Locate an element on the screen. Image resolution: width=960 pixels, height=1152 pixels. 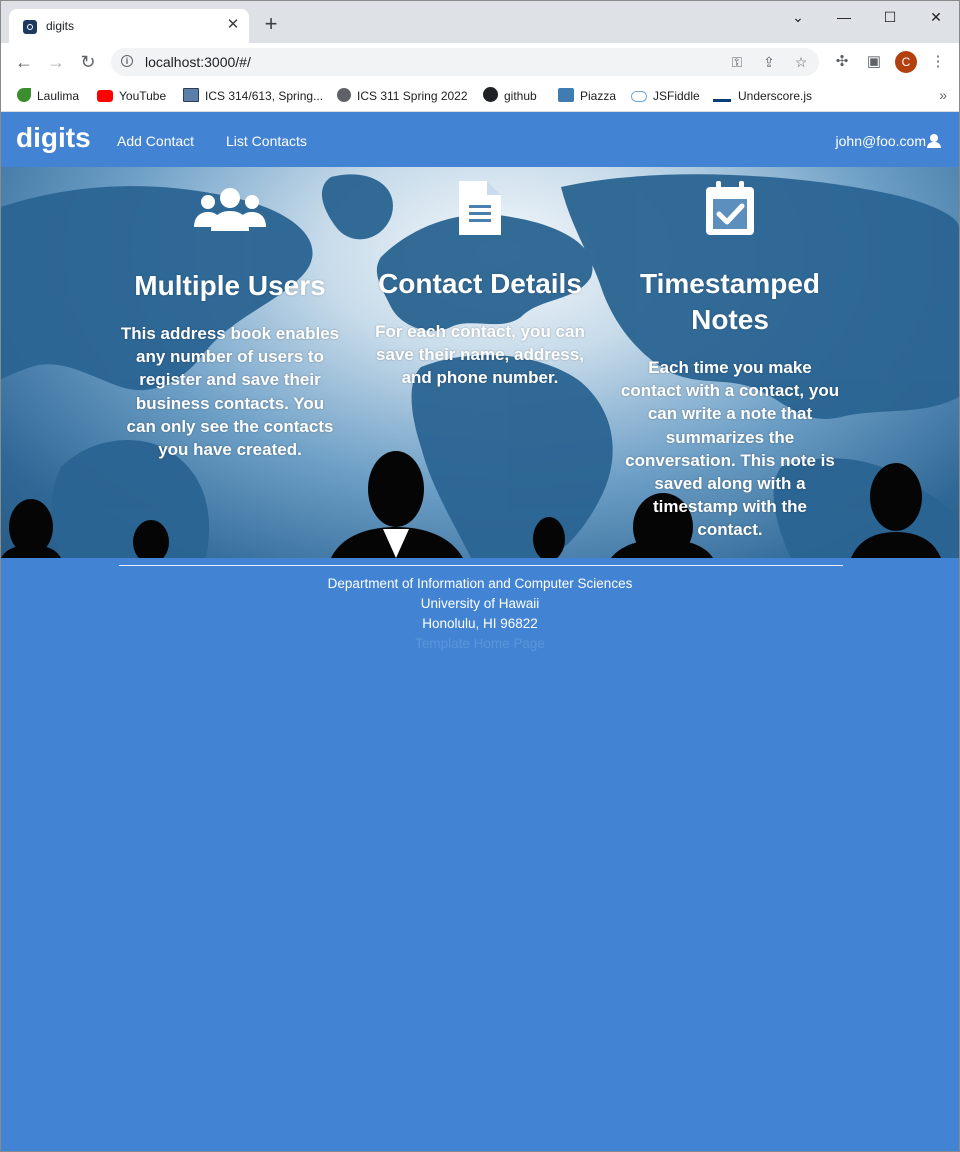
users-icon is located at coordinates (230, 209).